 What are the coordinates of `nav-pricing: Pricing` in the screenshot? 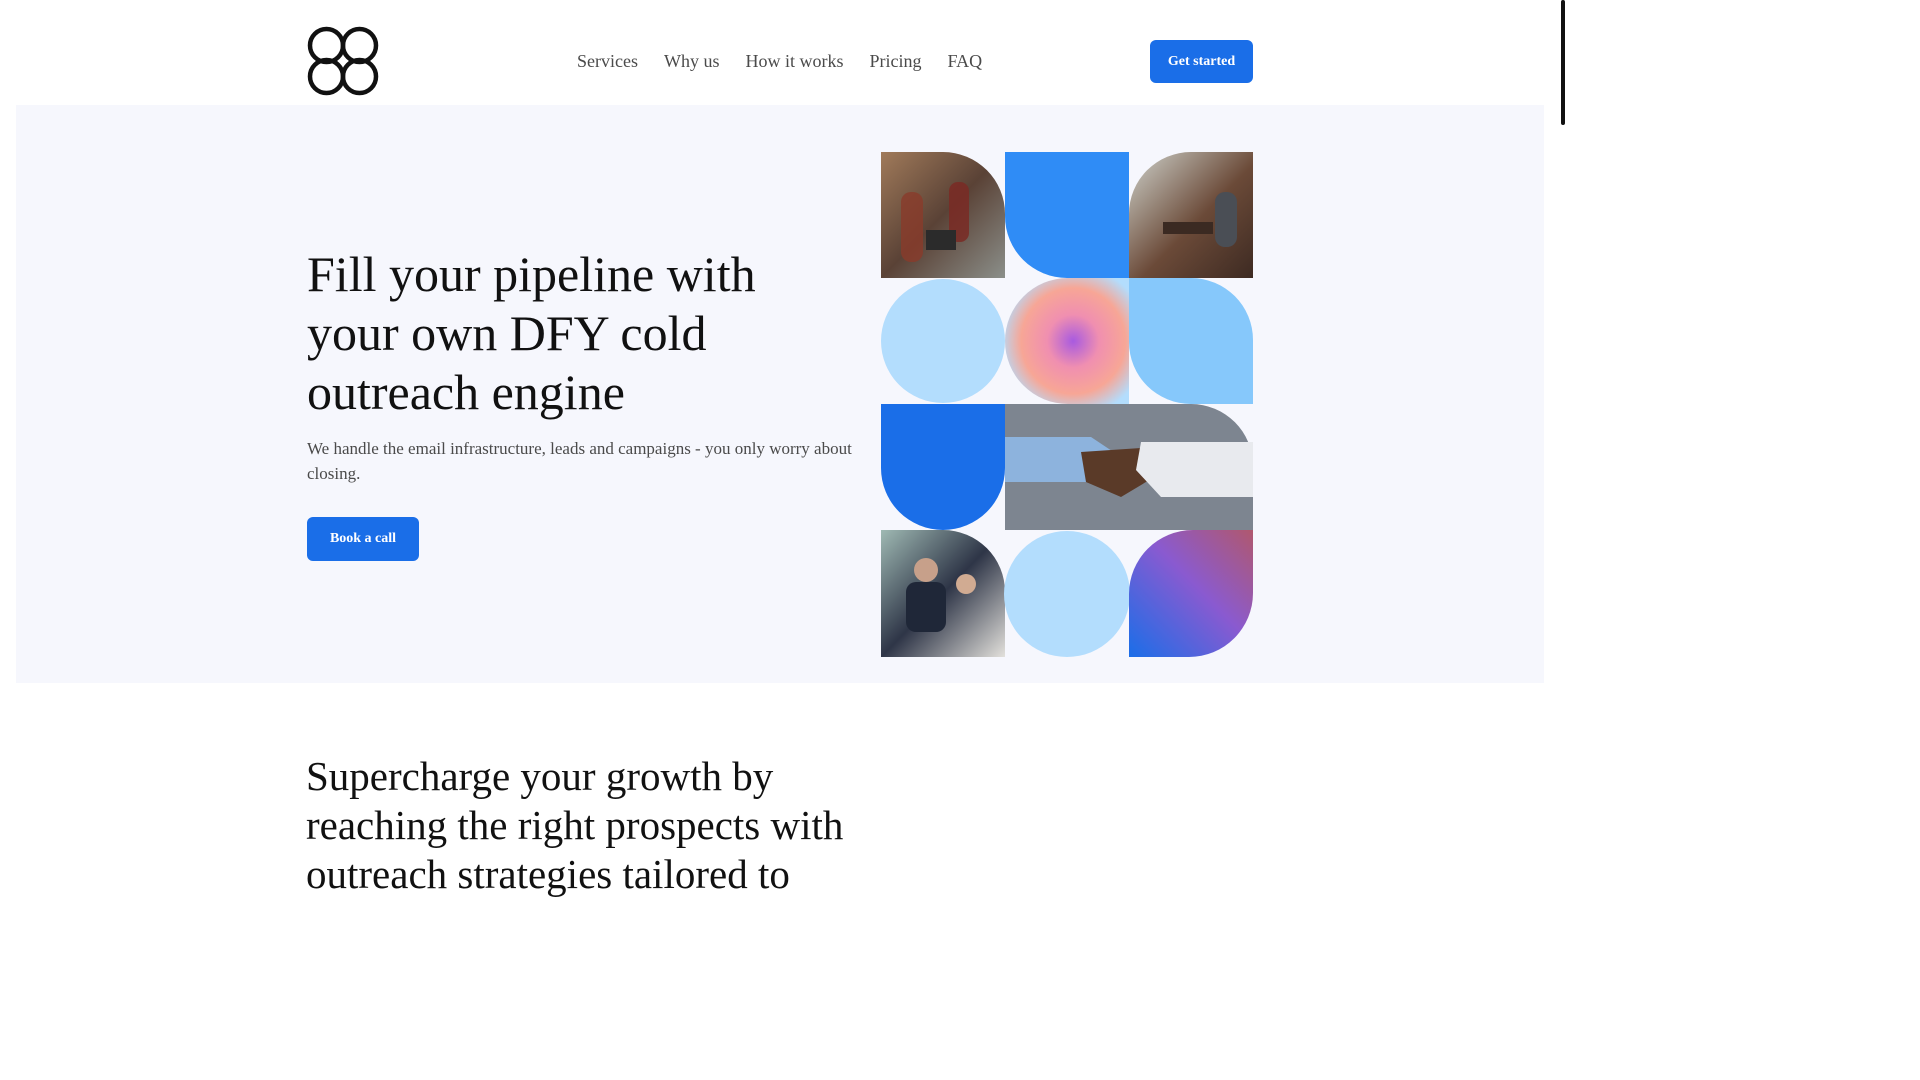 It's located at (895, 61).